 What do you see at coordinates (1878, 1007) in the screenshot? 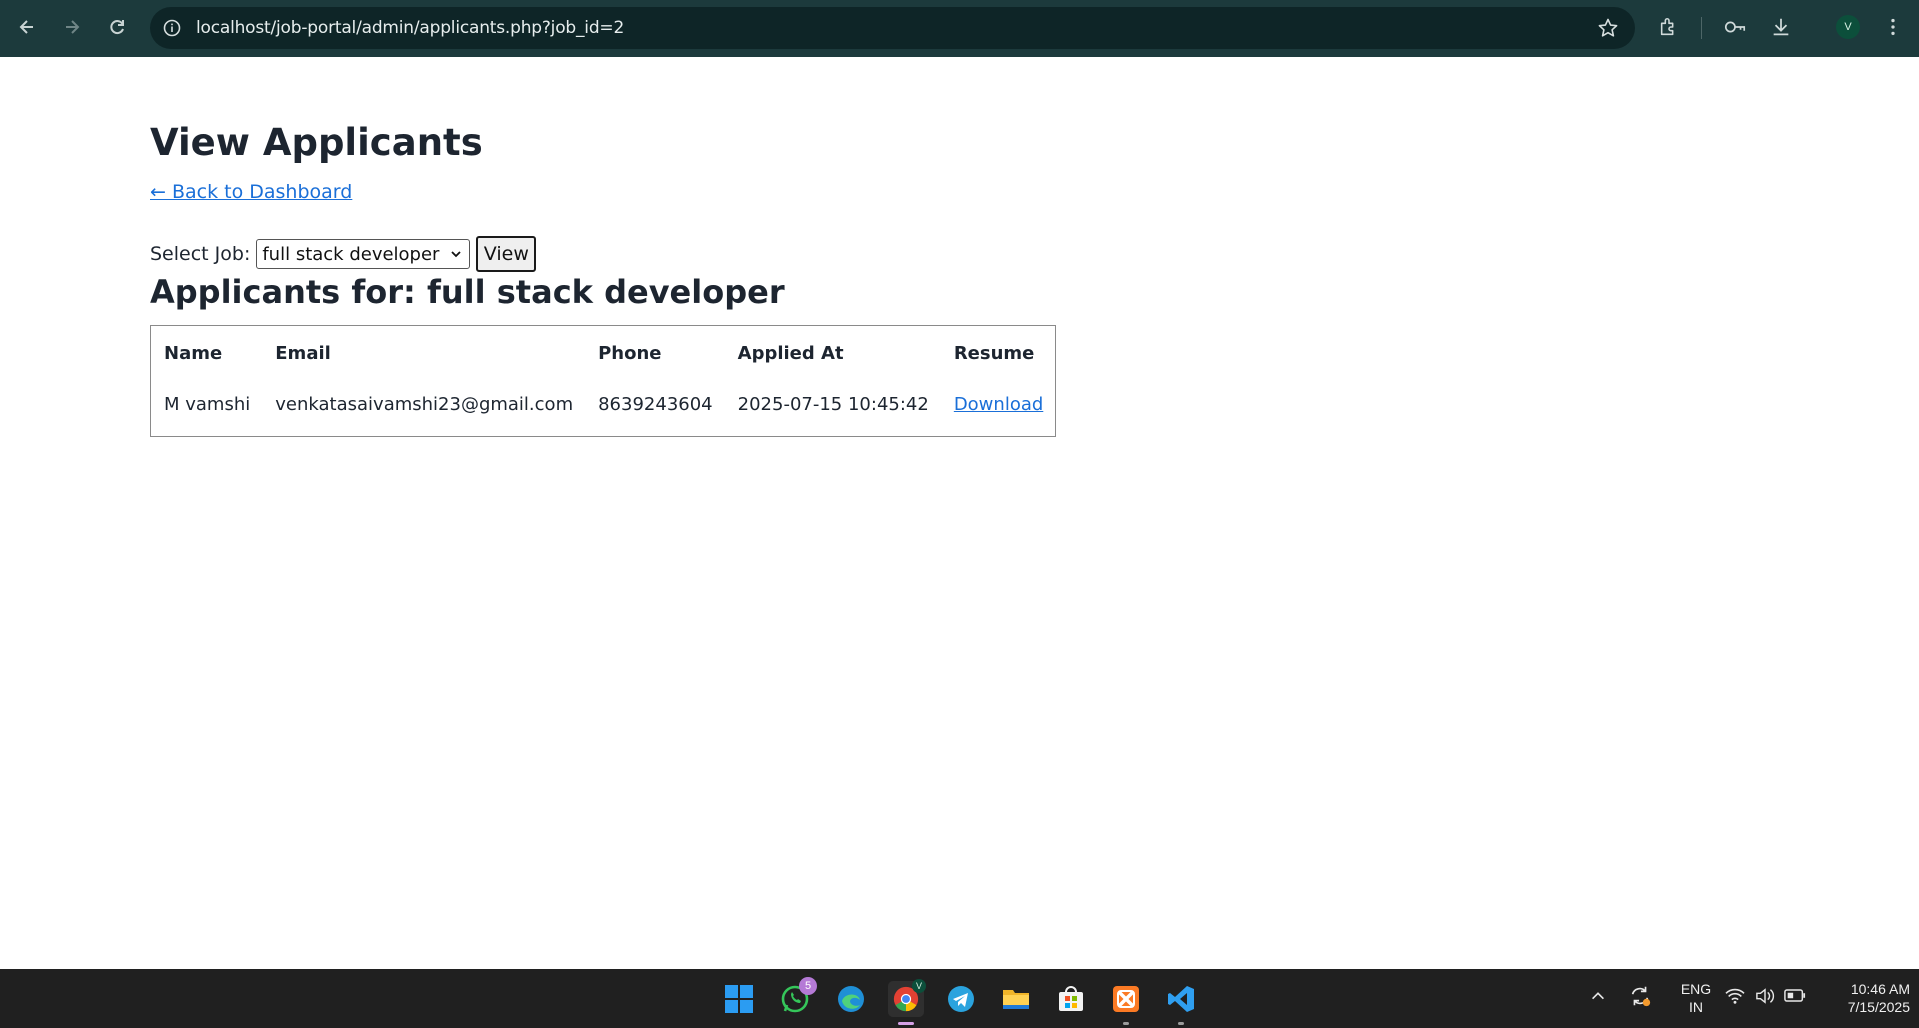
I see `clock-date: 7/15/2025` at bounding box center [1878, 1007].